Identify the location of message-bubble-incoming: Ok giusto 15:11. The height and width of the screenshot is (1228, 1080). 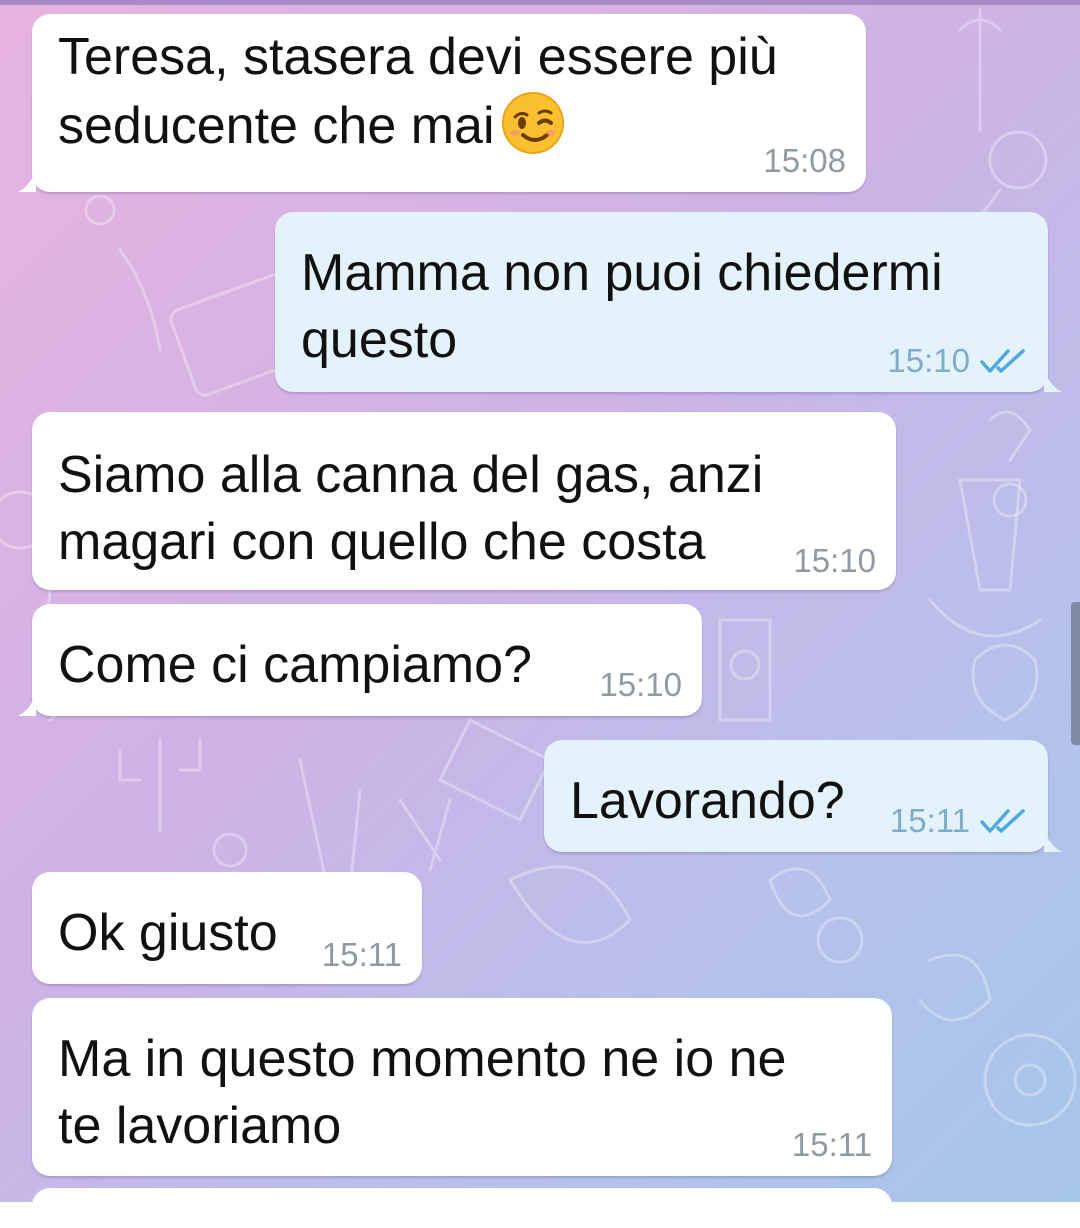
(227, 928).